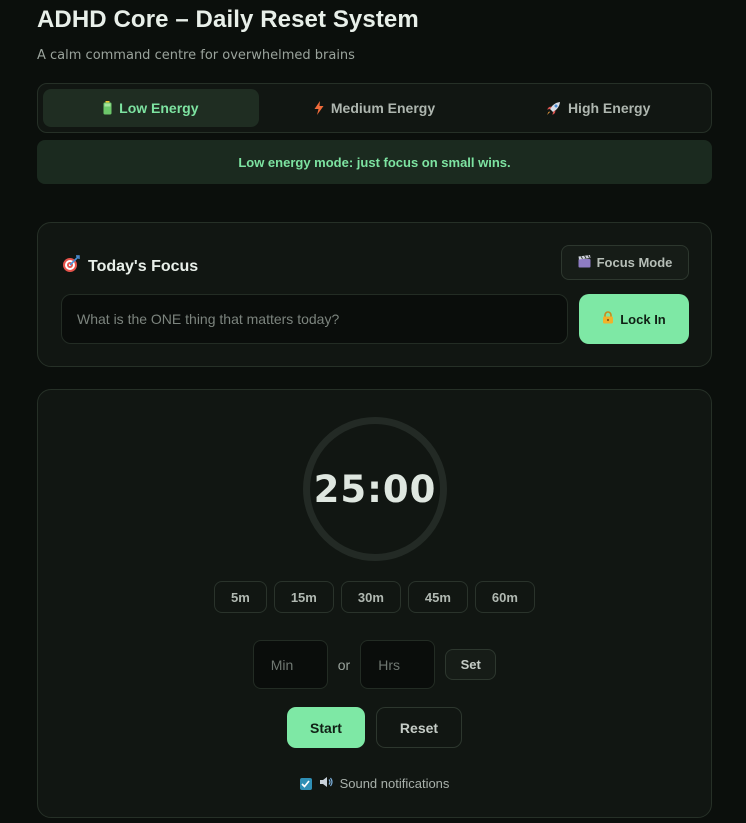 The width and height of the screenshot is (746, 823). I want to click on start-button: Start, so click(326, 727).